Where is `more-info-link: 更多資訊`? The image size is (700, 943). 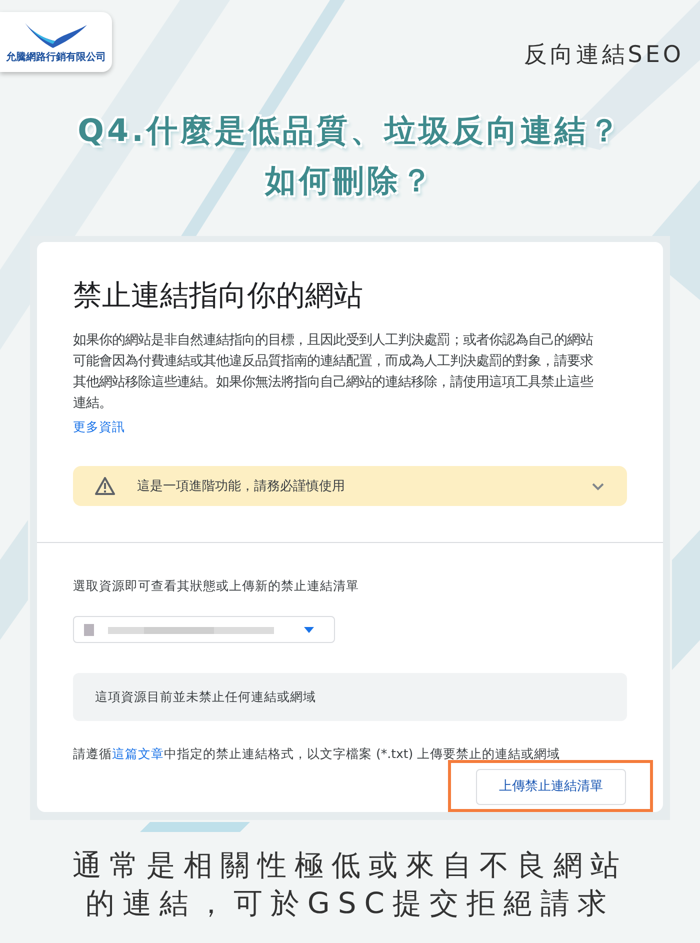 more-info-link: 更多資訊 is located at coordinates (99, 426).